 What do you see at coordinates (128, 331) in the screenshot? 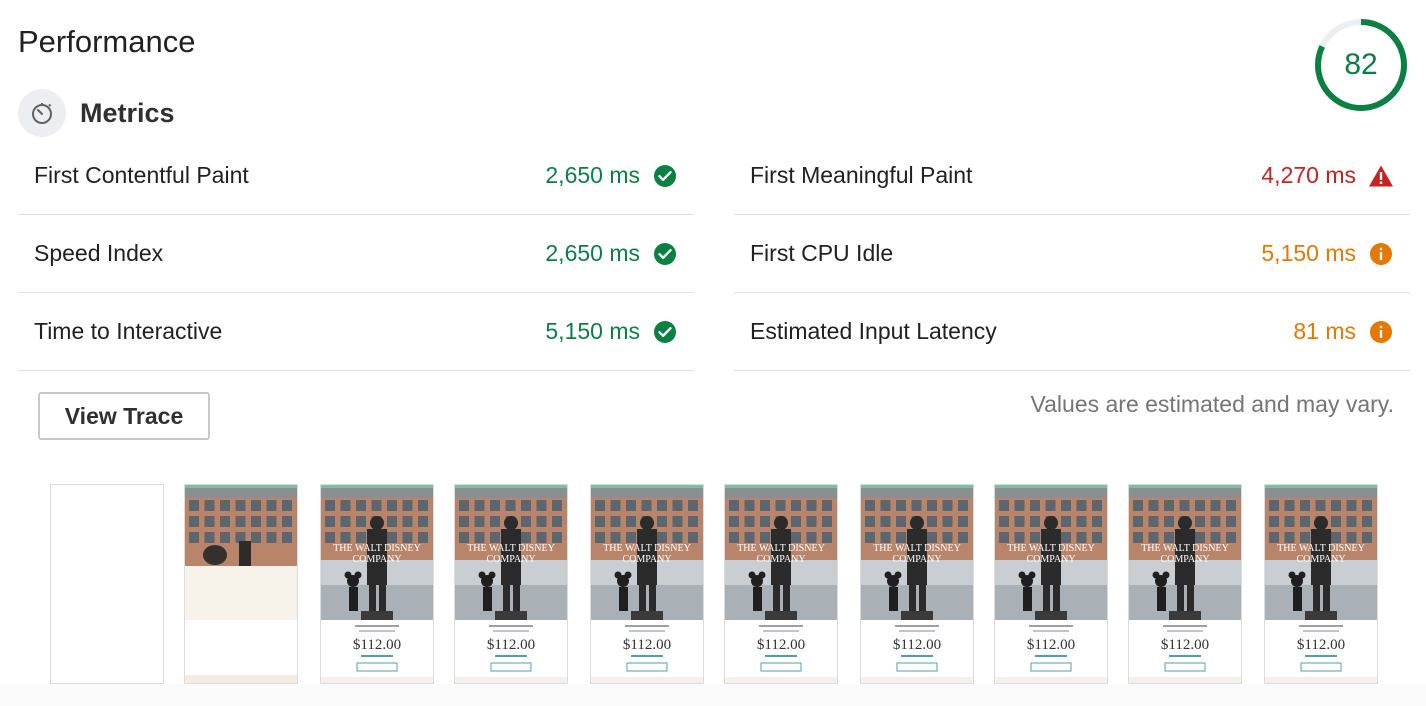
I see `metric-label: Time to Interactive` at bounding box center [128, 331].